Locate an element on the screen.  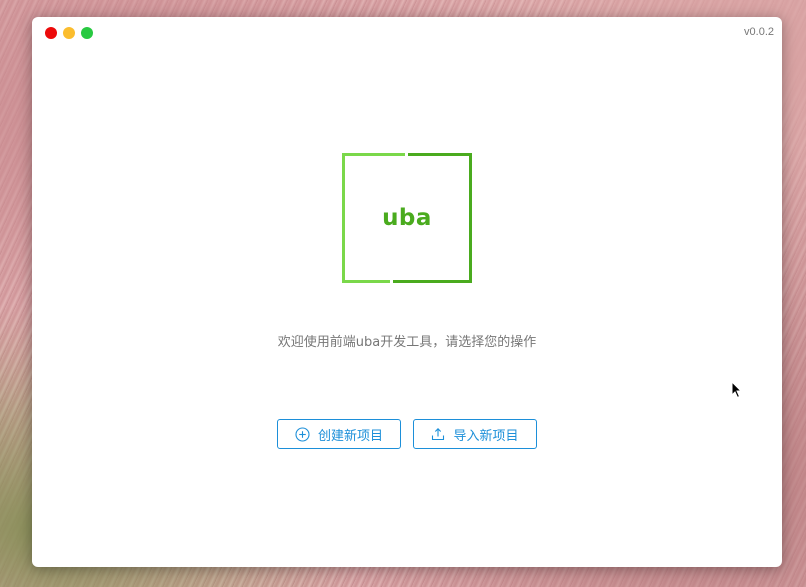
create-project-button: 创建新项目 is located at coordinates (339, 434).